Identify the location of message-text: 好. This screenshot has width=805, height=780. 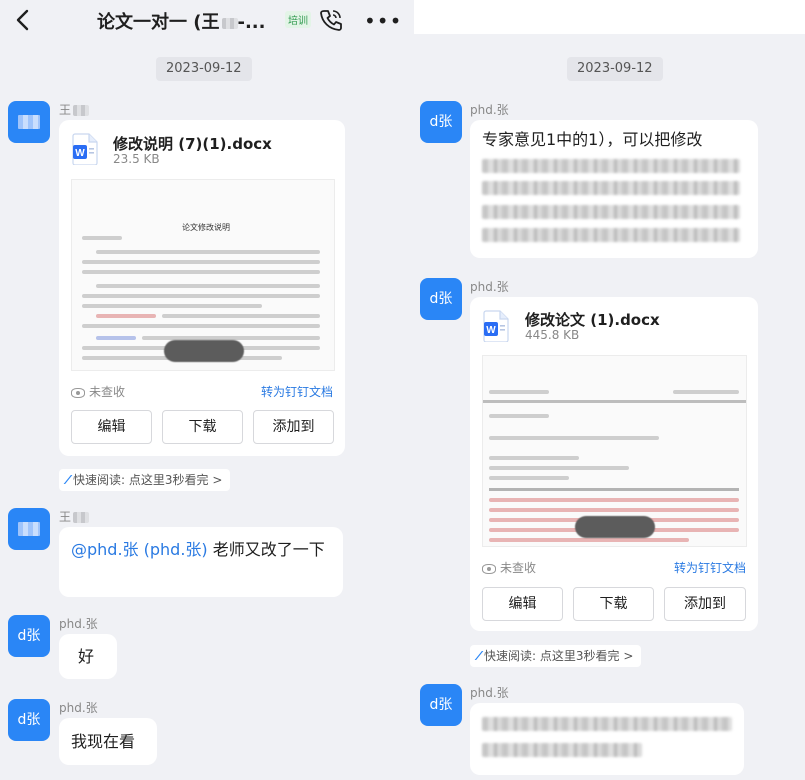
(86, 656).